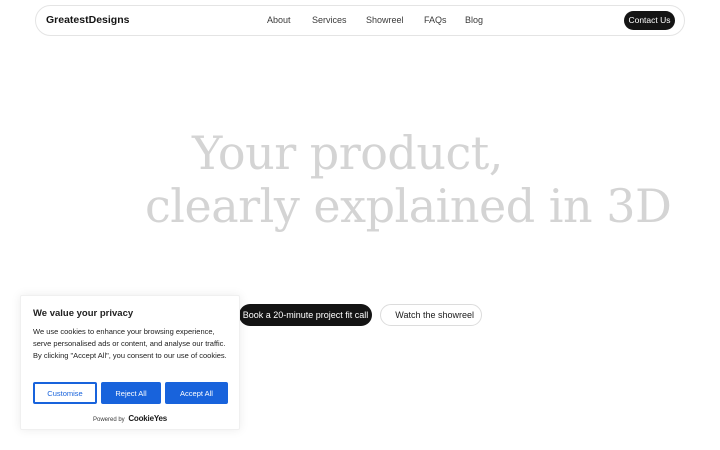 The width and height of the screenshot is (720, 450). I want to click on hero-headline-line-1: Your product,, so click(347, 153).